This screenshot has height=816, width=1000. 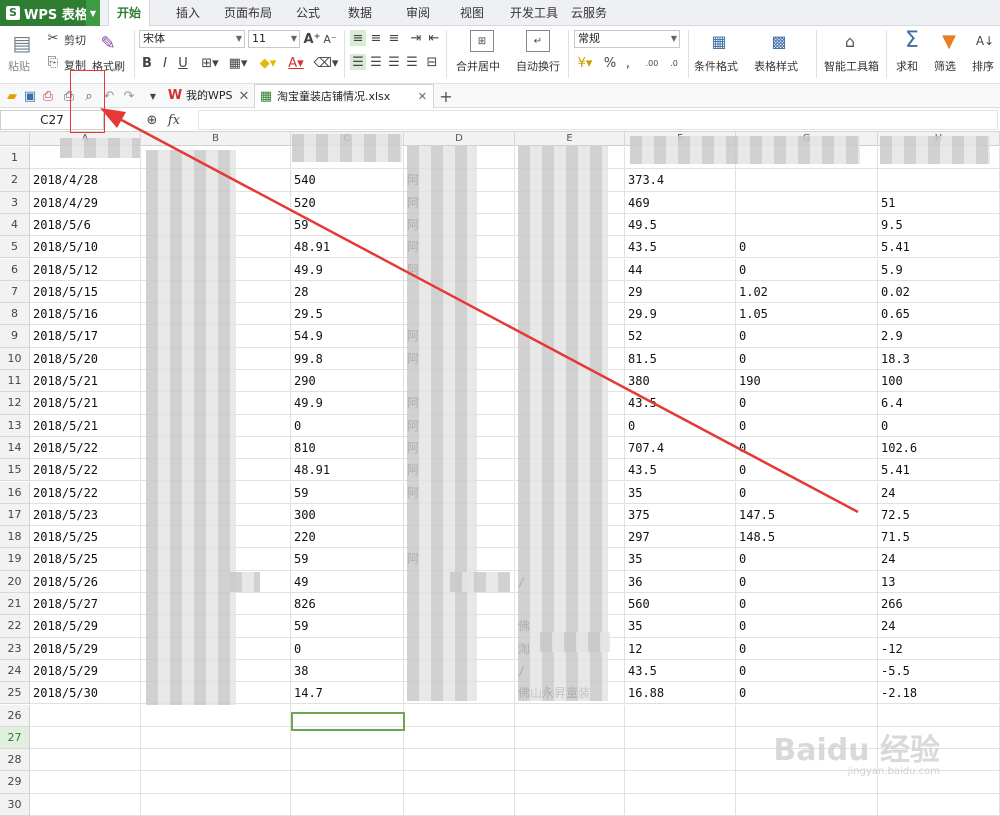 I want to click on paste-button: 粘贴, so click(x=19, y=66).